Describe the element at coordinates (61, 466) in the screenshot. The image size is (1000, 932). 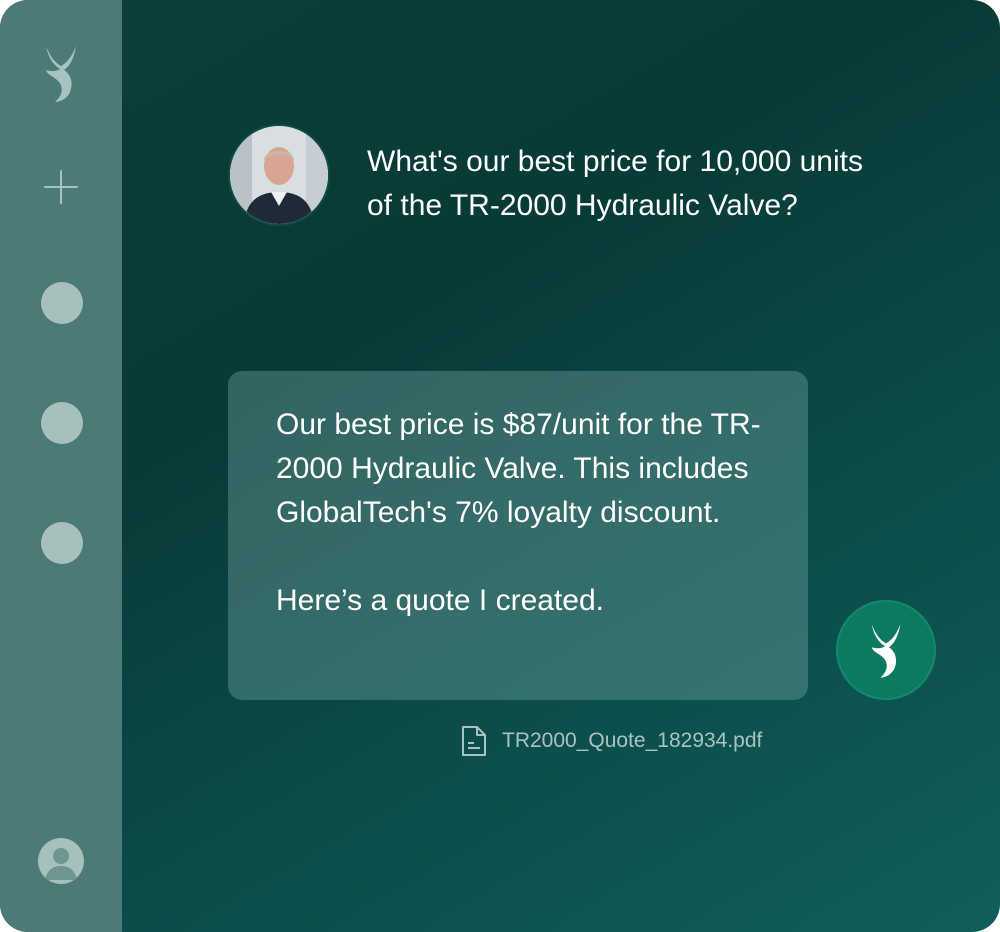
I see `sidebar` at that location.